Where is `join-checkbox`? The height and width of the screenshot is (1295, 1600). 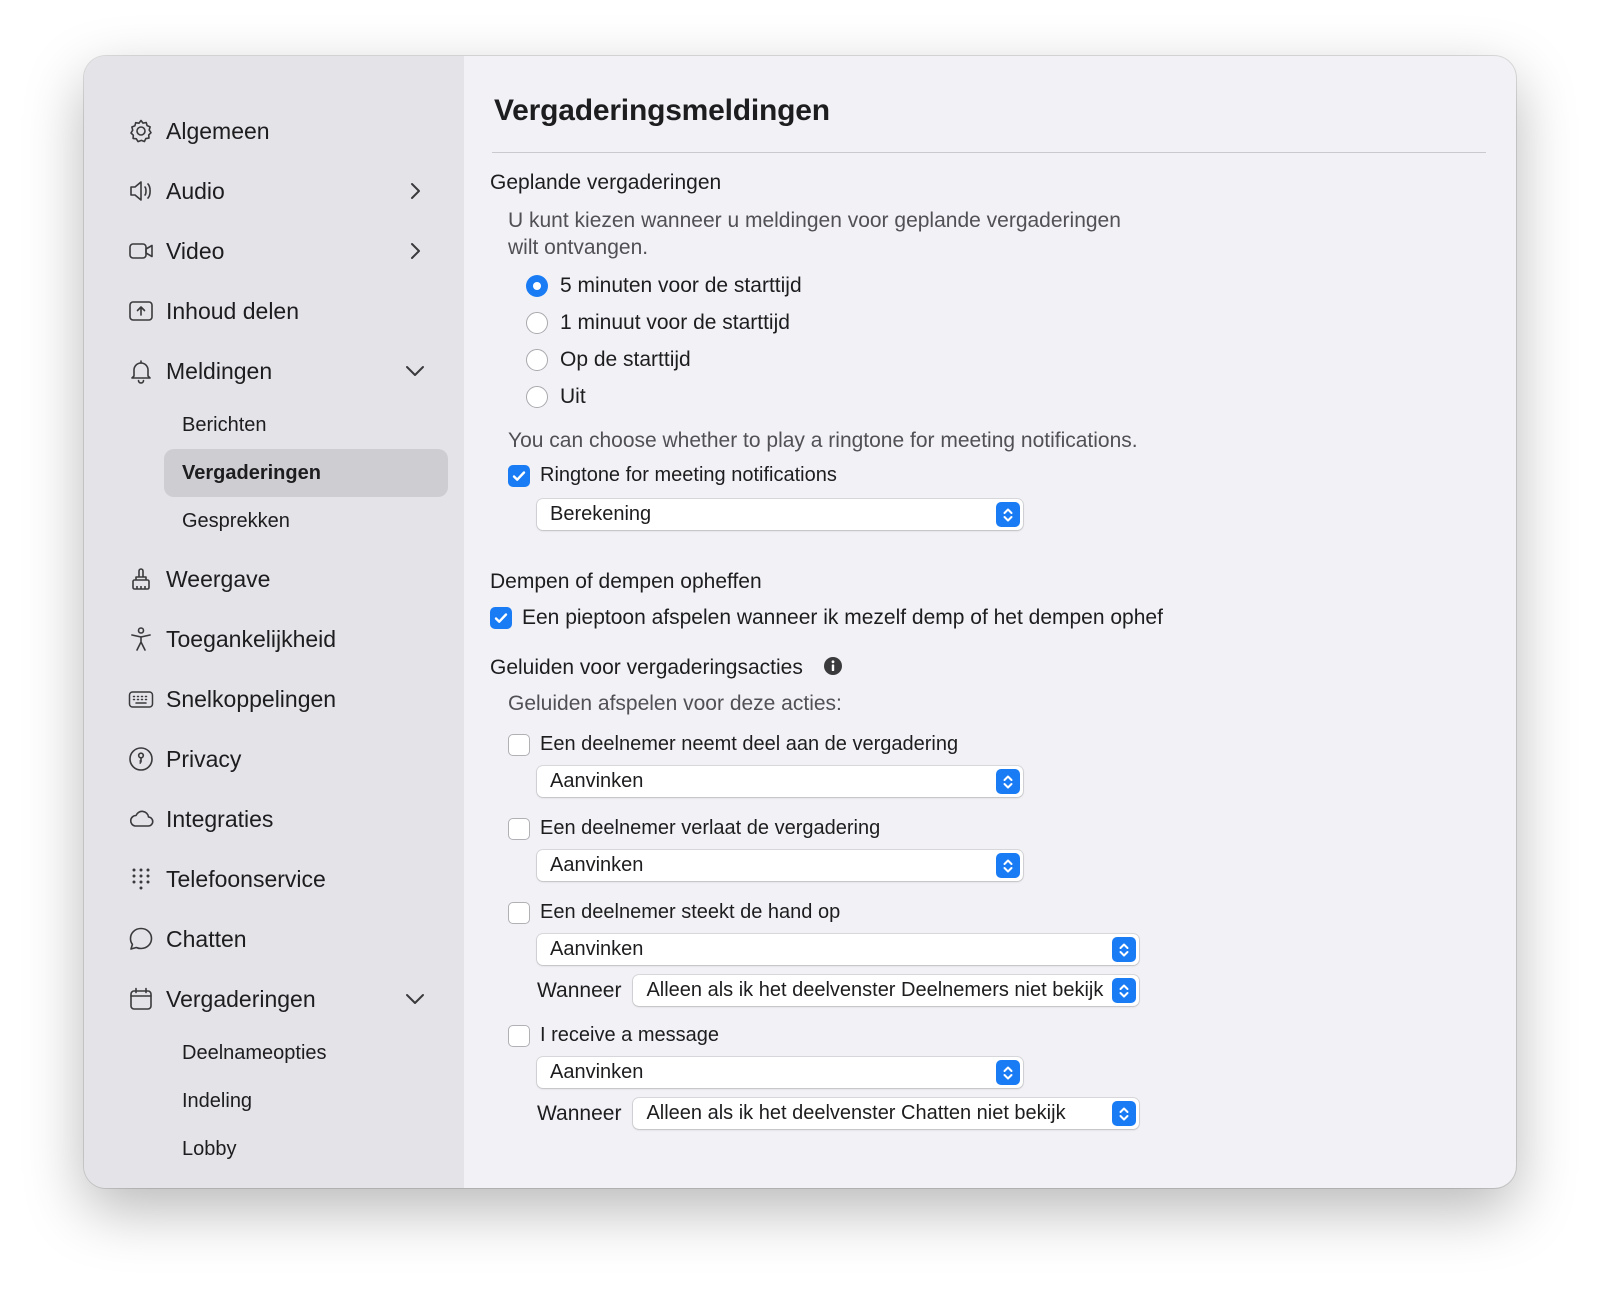 join-checkbox is located at coordinates (519, 744).